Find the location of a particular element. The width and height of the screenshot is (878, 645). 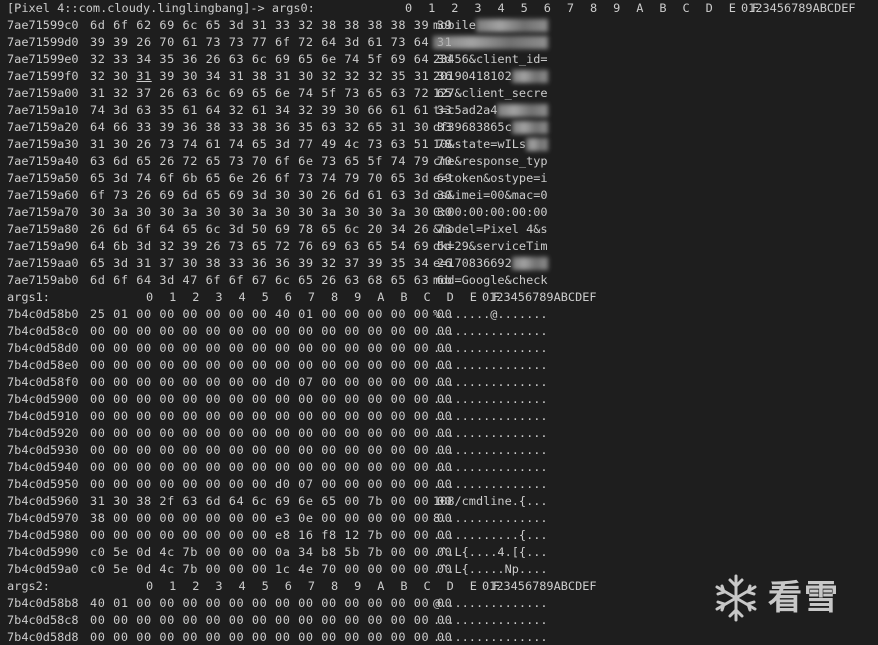

row-ascii: dk=29&serviceTim is located at coordinates (490, 246).